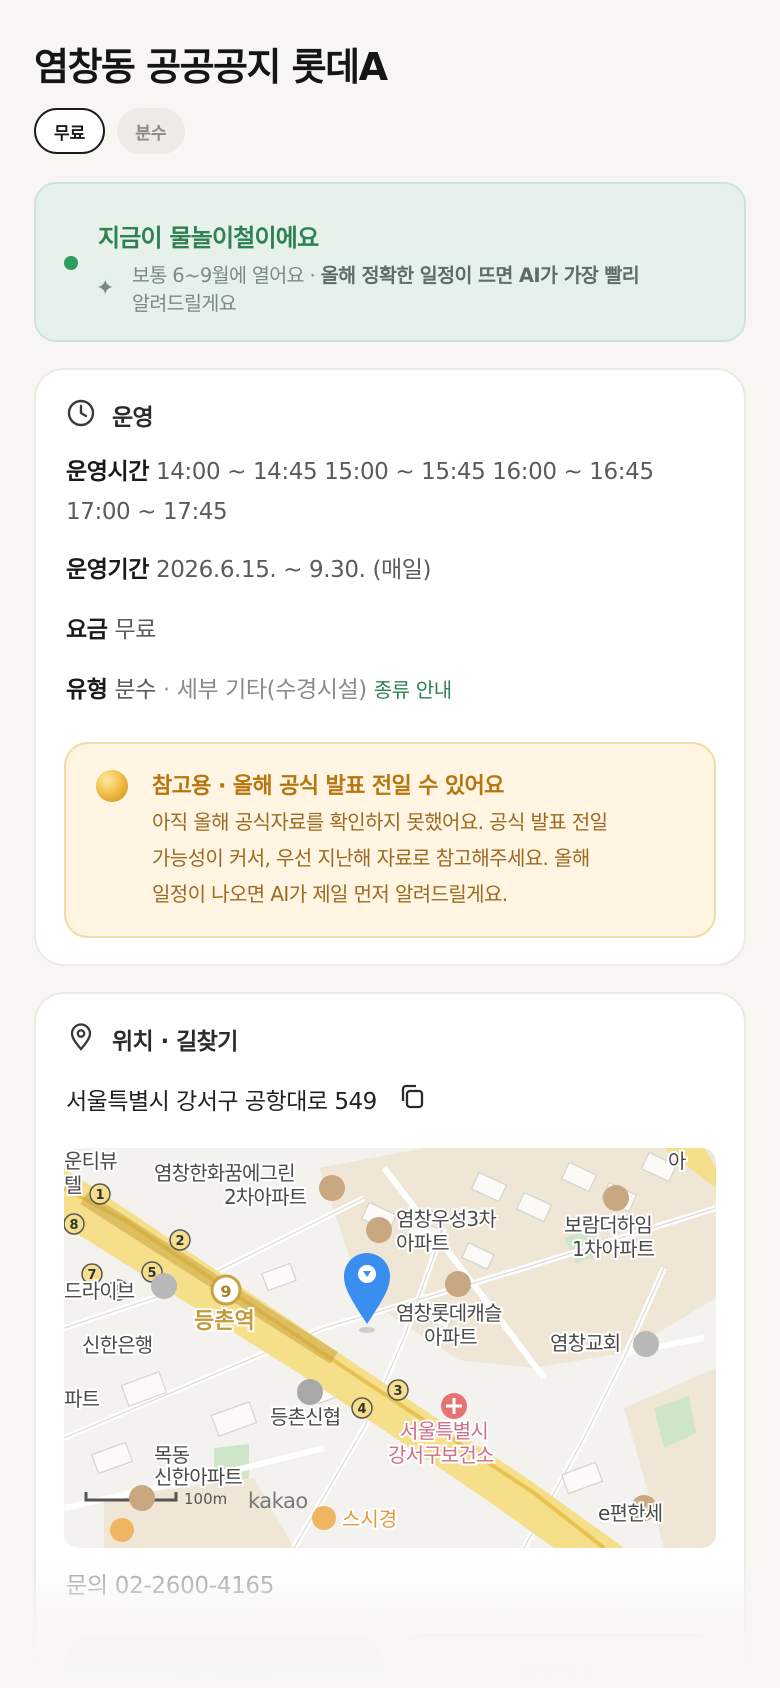  What do you see at coordinates (449, 1313) in the screenshot?
I see `map-label-apt4: 염창롯데캐슬` at bounding box center [449, 1313].